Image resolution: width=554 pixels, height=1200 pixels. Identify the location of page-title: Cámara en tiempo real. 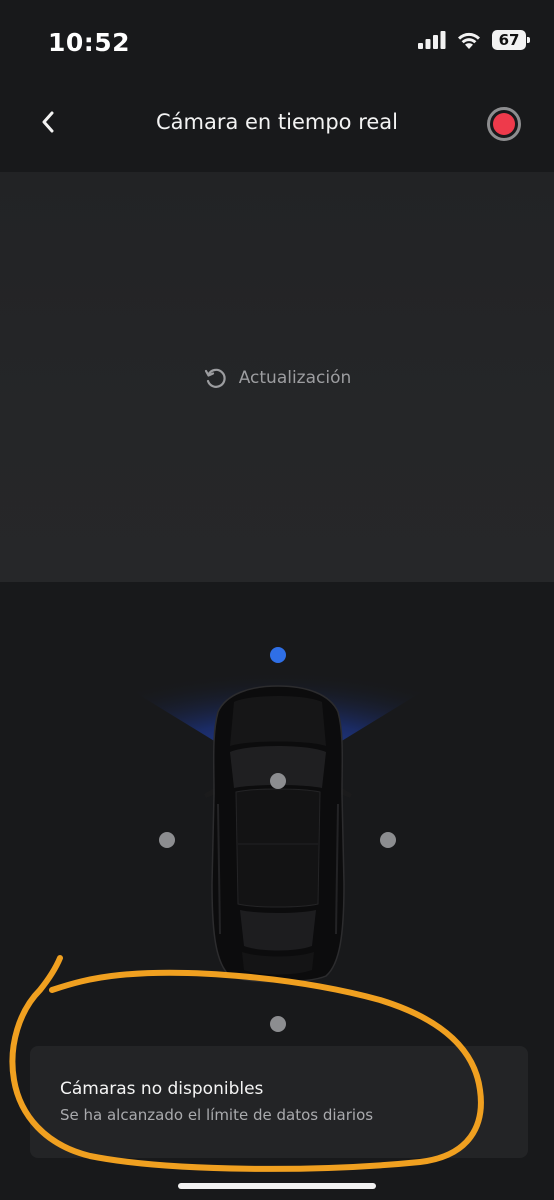
(277, 122).